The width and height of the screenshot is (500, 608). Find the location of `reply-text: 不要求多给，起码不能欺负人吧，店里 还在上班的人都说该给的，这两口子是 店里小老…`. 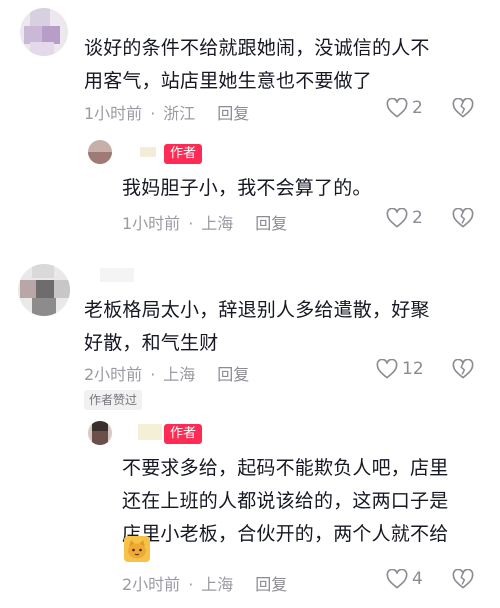

reply-text: 不要求多给，起码不能欺负人吧，店里 还在上班的人都说该给的，这两口子是 店里小老… is located at coordinates (307, 501).